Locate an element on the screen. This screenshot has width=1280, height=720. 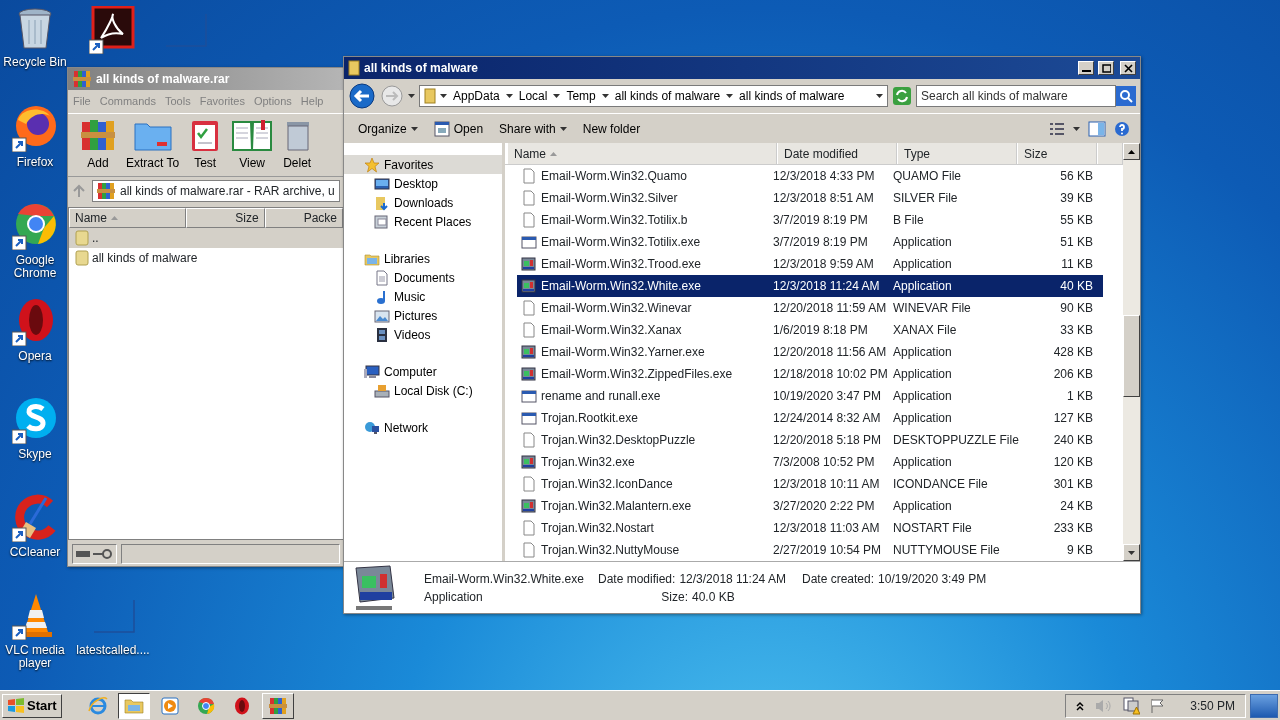
caret-icon is located at coordinates (730, 96).